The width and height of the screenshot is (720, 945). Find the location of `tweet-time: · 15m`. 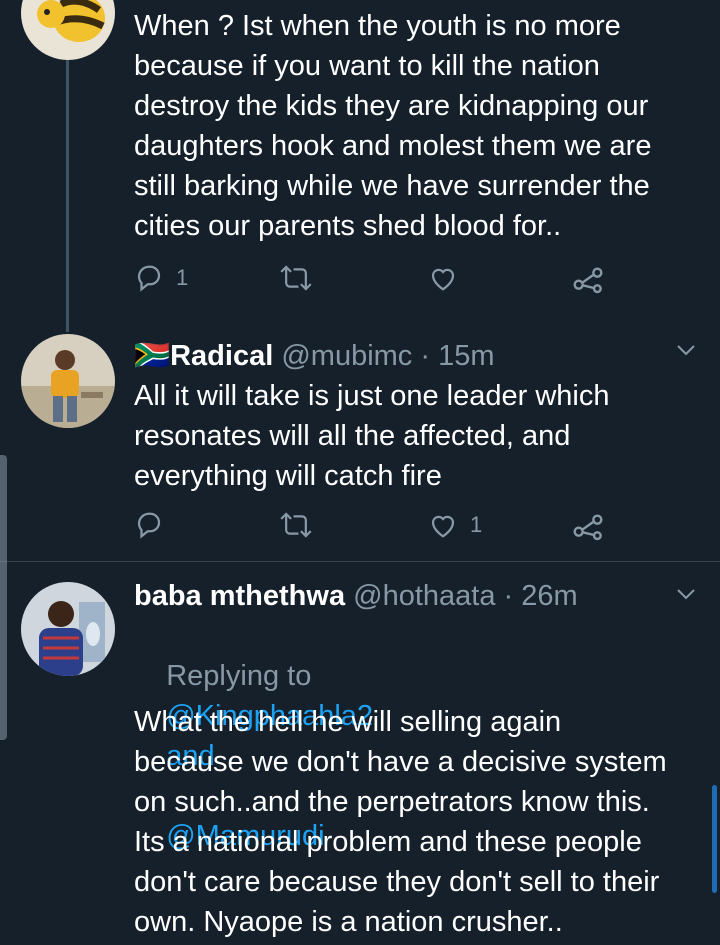

tweet-time: · 15m is located at coordinates (457, 356).